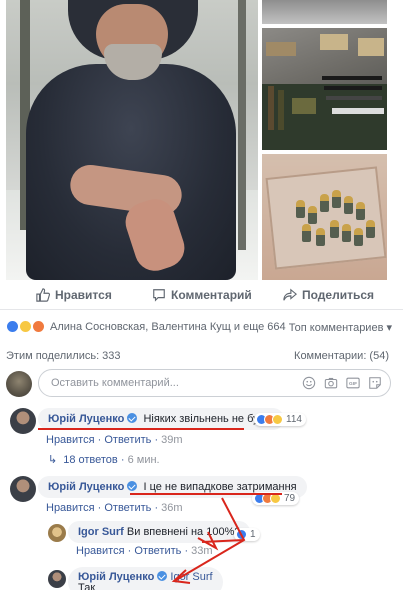  What do you see at coordinates (19, 384) in the screenshot?
I see `current-user-avatar` at bounding box center [19, 384].